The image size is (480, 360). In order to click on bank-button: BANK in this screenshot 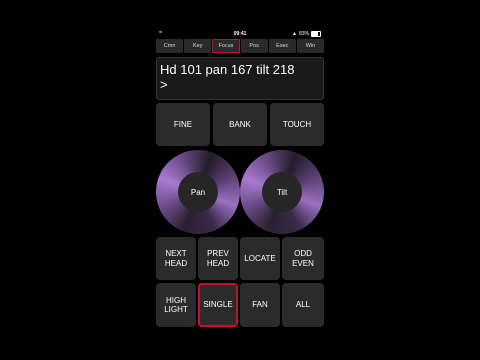, I will do `click(240, 124)`.